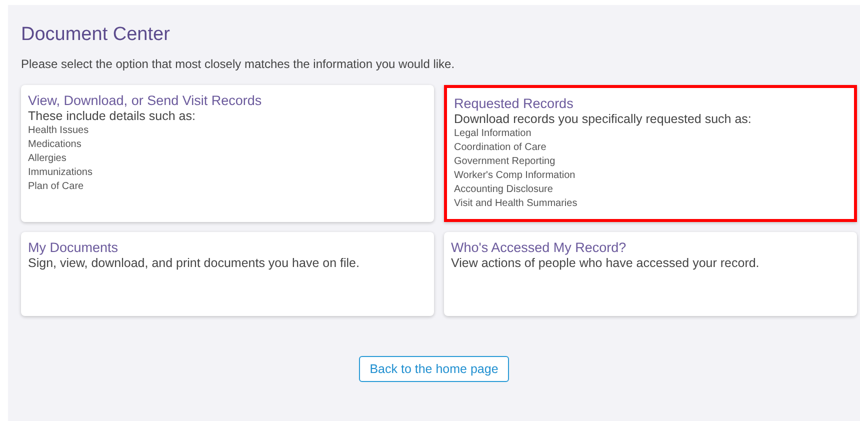  What do you see at coordinates (74, 248) in the screenshot?
I see `card-title: My Documents` at bounding box center [74, 248].